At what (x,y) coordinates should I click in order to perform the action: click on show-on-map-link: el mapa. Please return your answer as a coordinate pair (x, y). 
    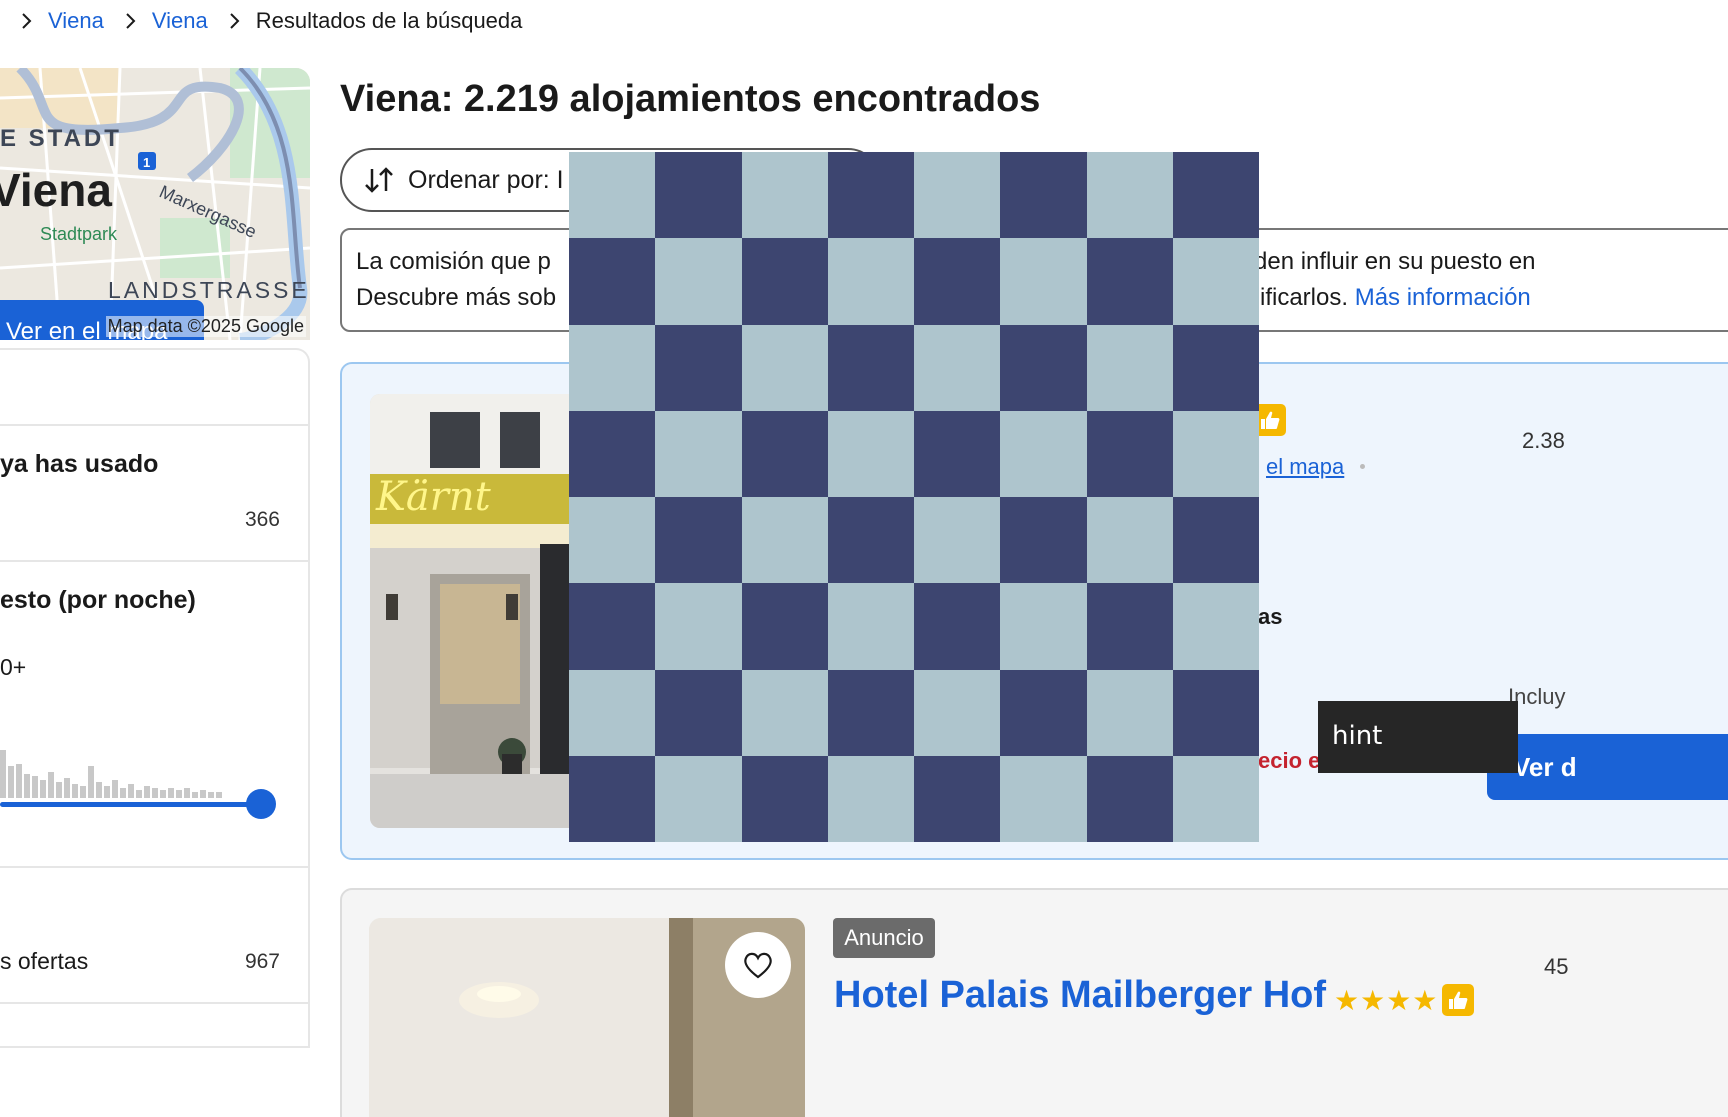
    Looking at the image, I should click on (1305, 467).